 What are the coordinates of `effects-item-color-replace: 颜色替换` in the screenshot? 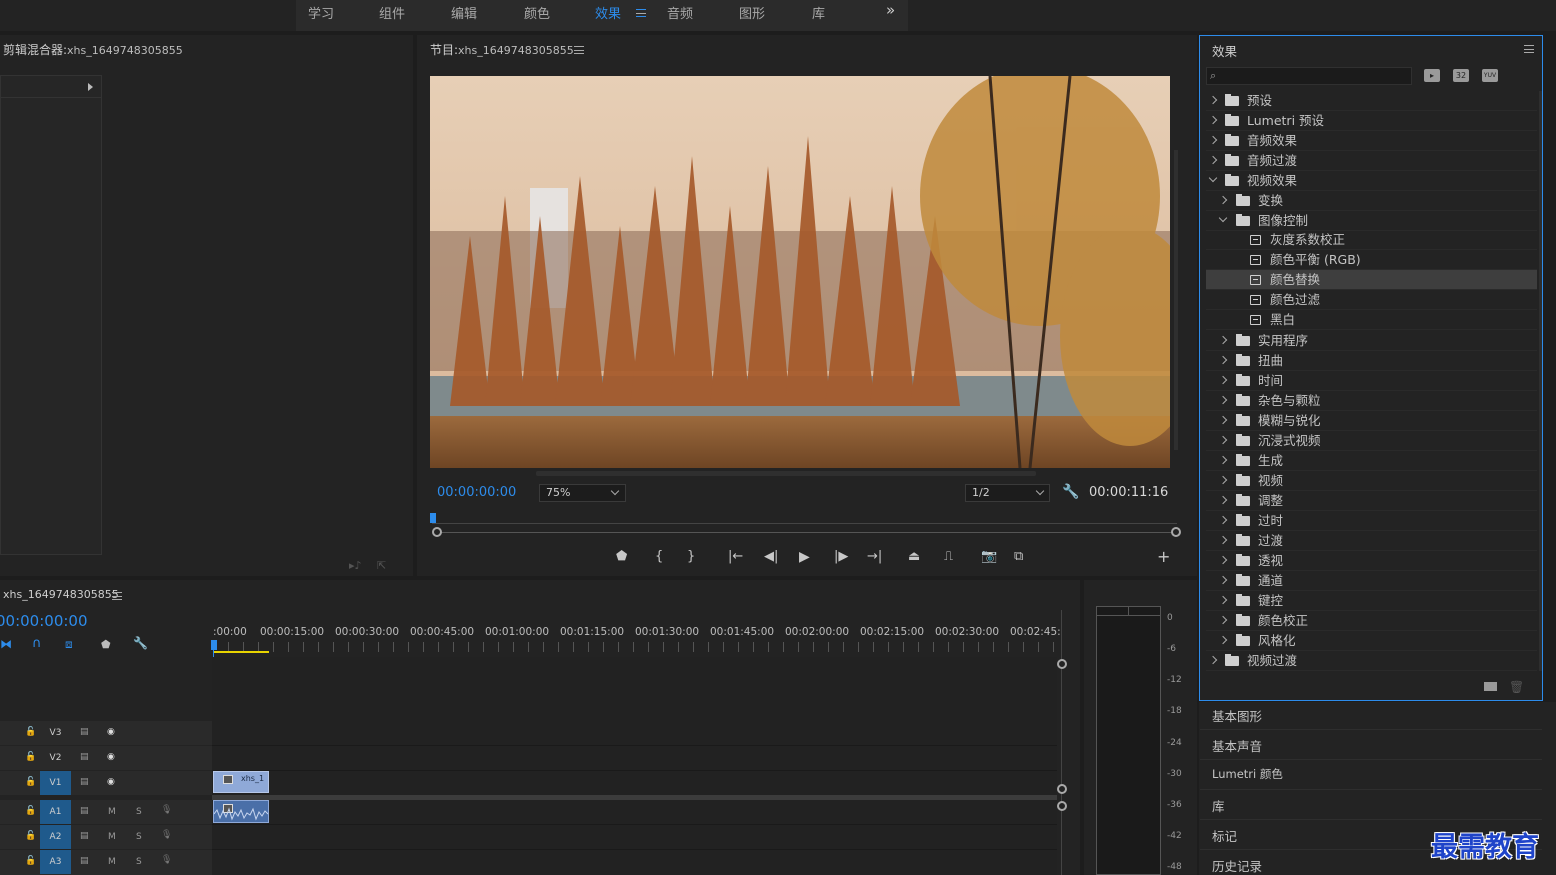 It's located at (1371, 280).